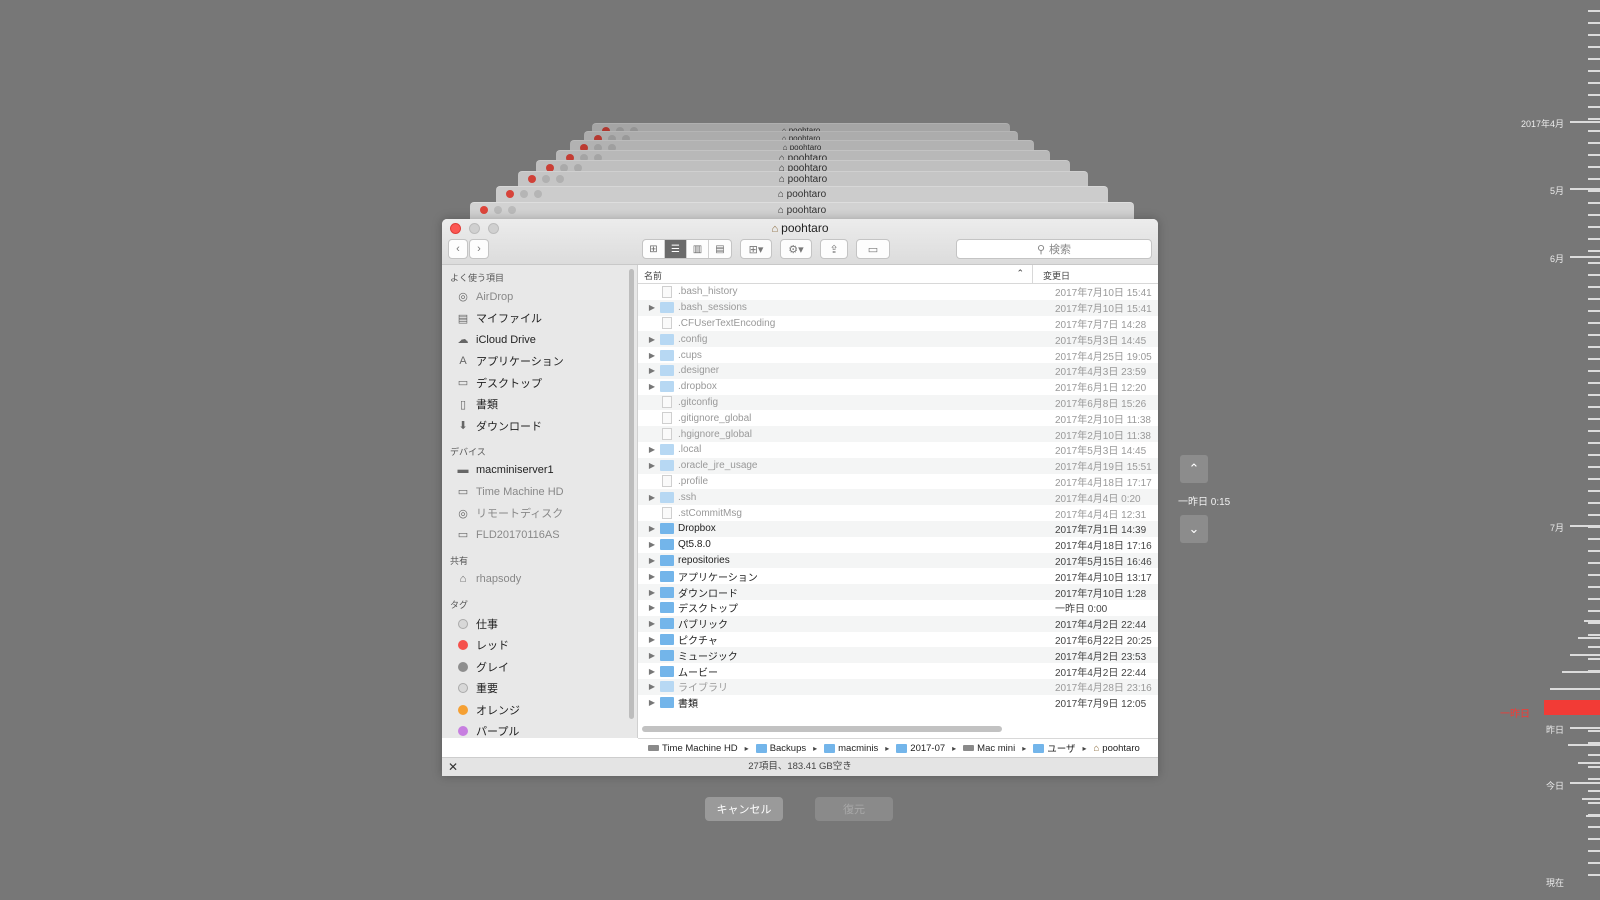 The image size is (1600, 900). I want to click on older-snapshot-button: ⌃, so click(1194, 469).